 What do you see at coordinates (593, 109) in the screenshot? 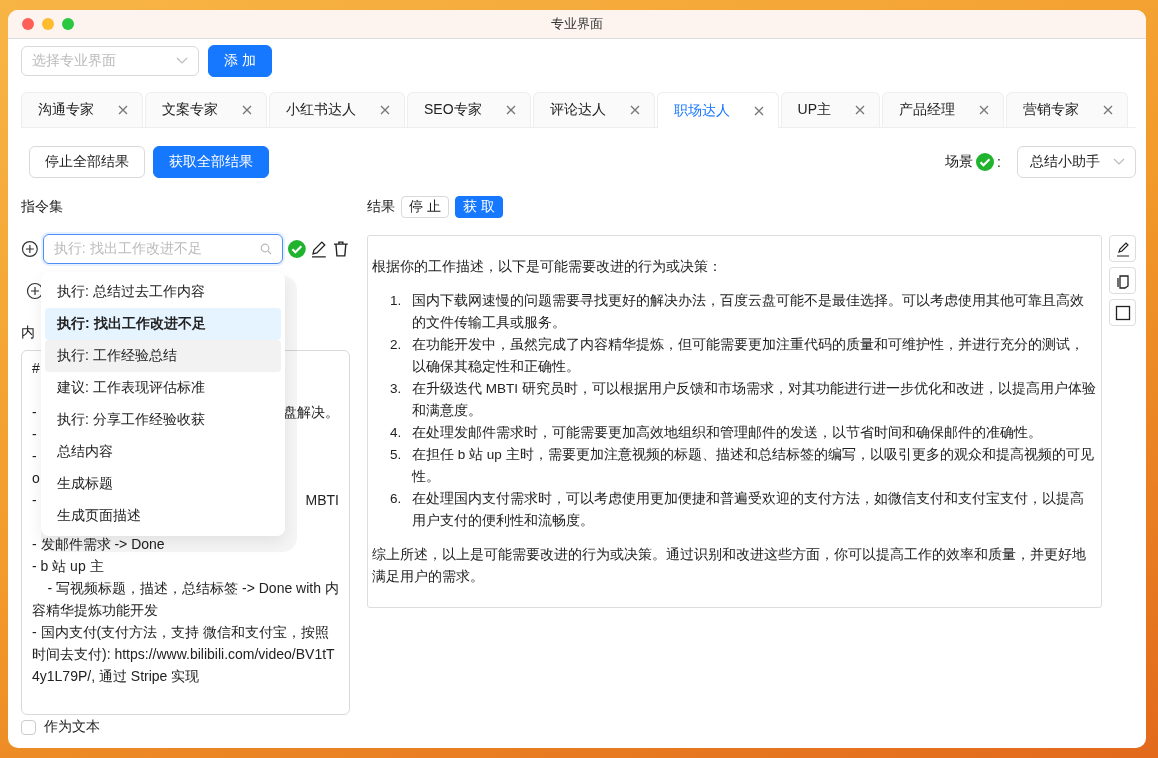
I see `tab: 评论达人` at bounding box center [593, 109].